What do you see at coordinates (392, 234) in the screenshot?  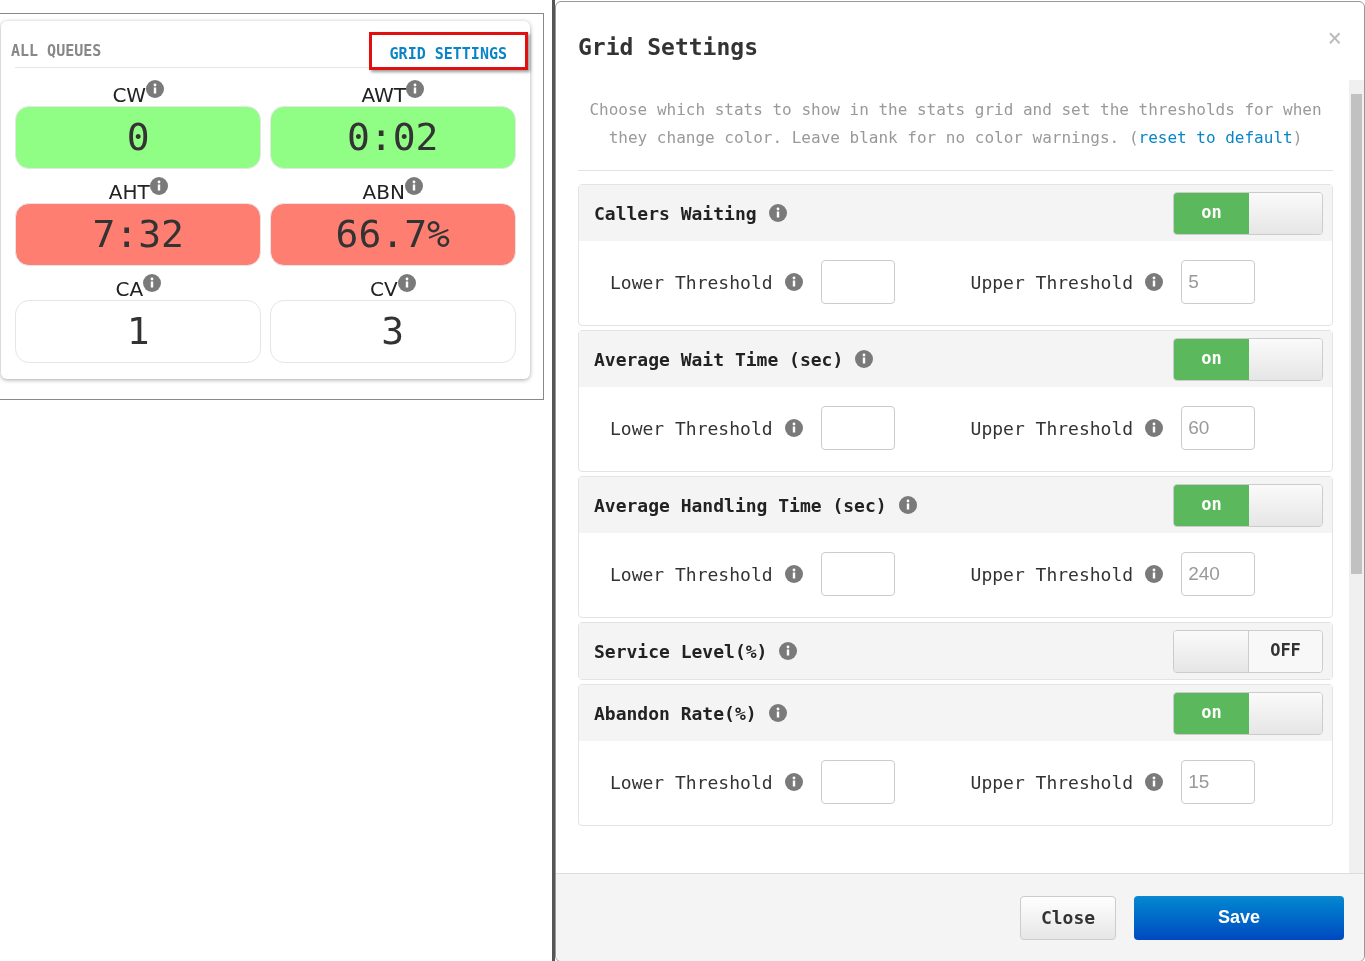 I see `stat-tile: 66.7%` at bounding box center [392, 234].